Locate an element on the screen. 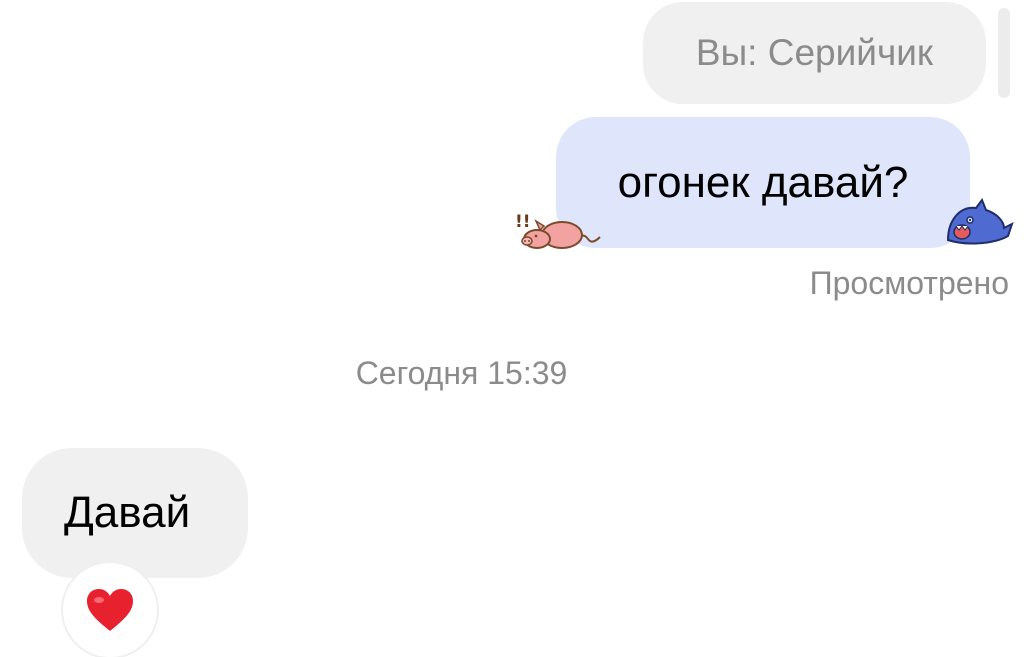 This screenshot has width=1028, height=657. incoming-message-text: Давай is located at coordinates (127, 512).